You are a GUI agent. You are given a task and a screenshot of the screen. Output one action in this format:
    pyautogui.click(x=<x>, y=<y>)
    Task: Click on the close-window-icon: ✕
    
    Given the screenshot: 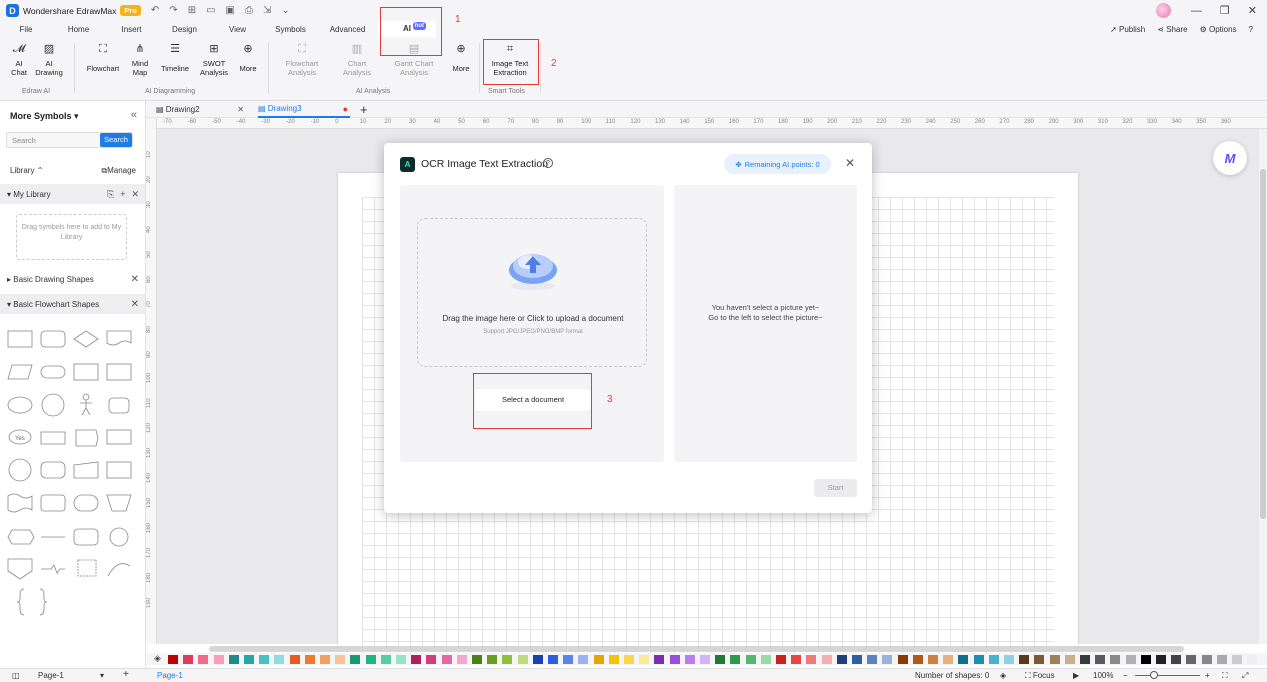 What is the action you would take?
    pyautogui.click(x=1252, y=10)
    